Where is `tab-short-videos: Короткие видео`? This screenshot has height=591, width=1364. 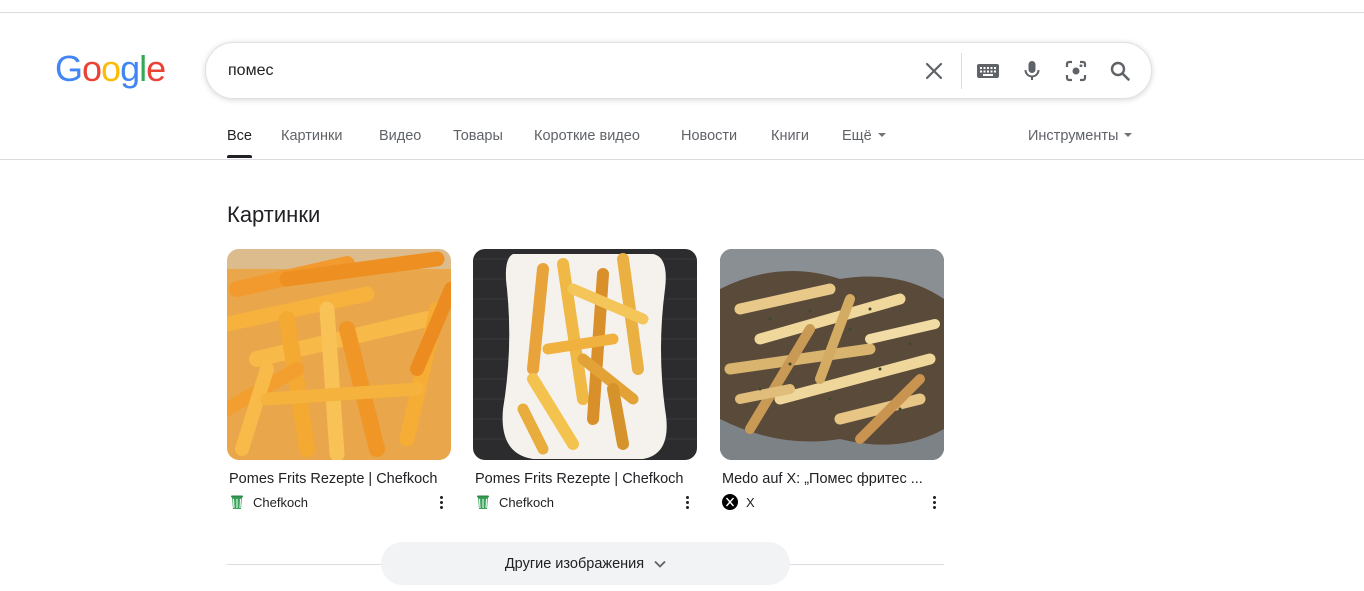 tab-short-videos: Короткие видео is located at coordinates (587, 143).